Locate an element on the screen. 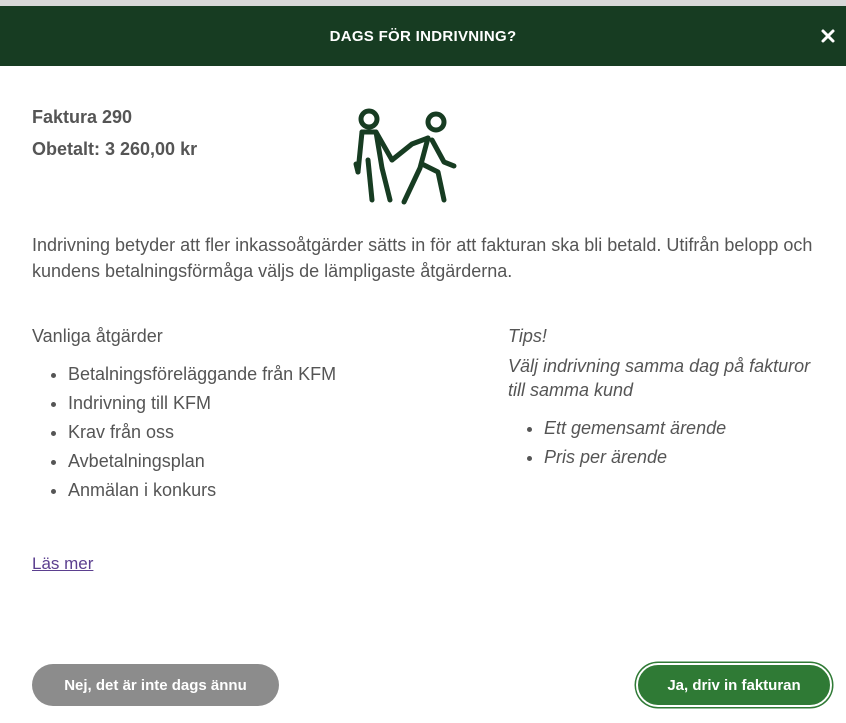 The width and height of the screenshot is (846, 723). list-item: Krav från oss is located at coordinates (270, 432).